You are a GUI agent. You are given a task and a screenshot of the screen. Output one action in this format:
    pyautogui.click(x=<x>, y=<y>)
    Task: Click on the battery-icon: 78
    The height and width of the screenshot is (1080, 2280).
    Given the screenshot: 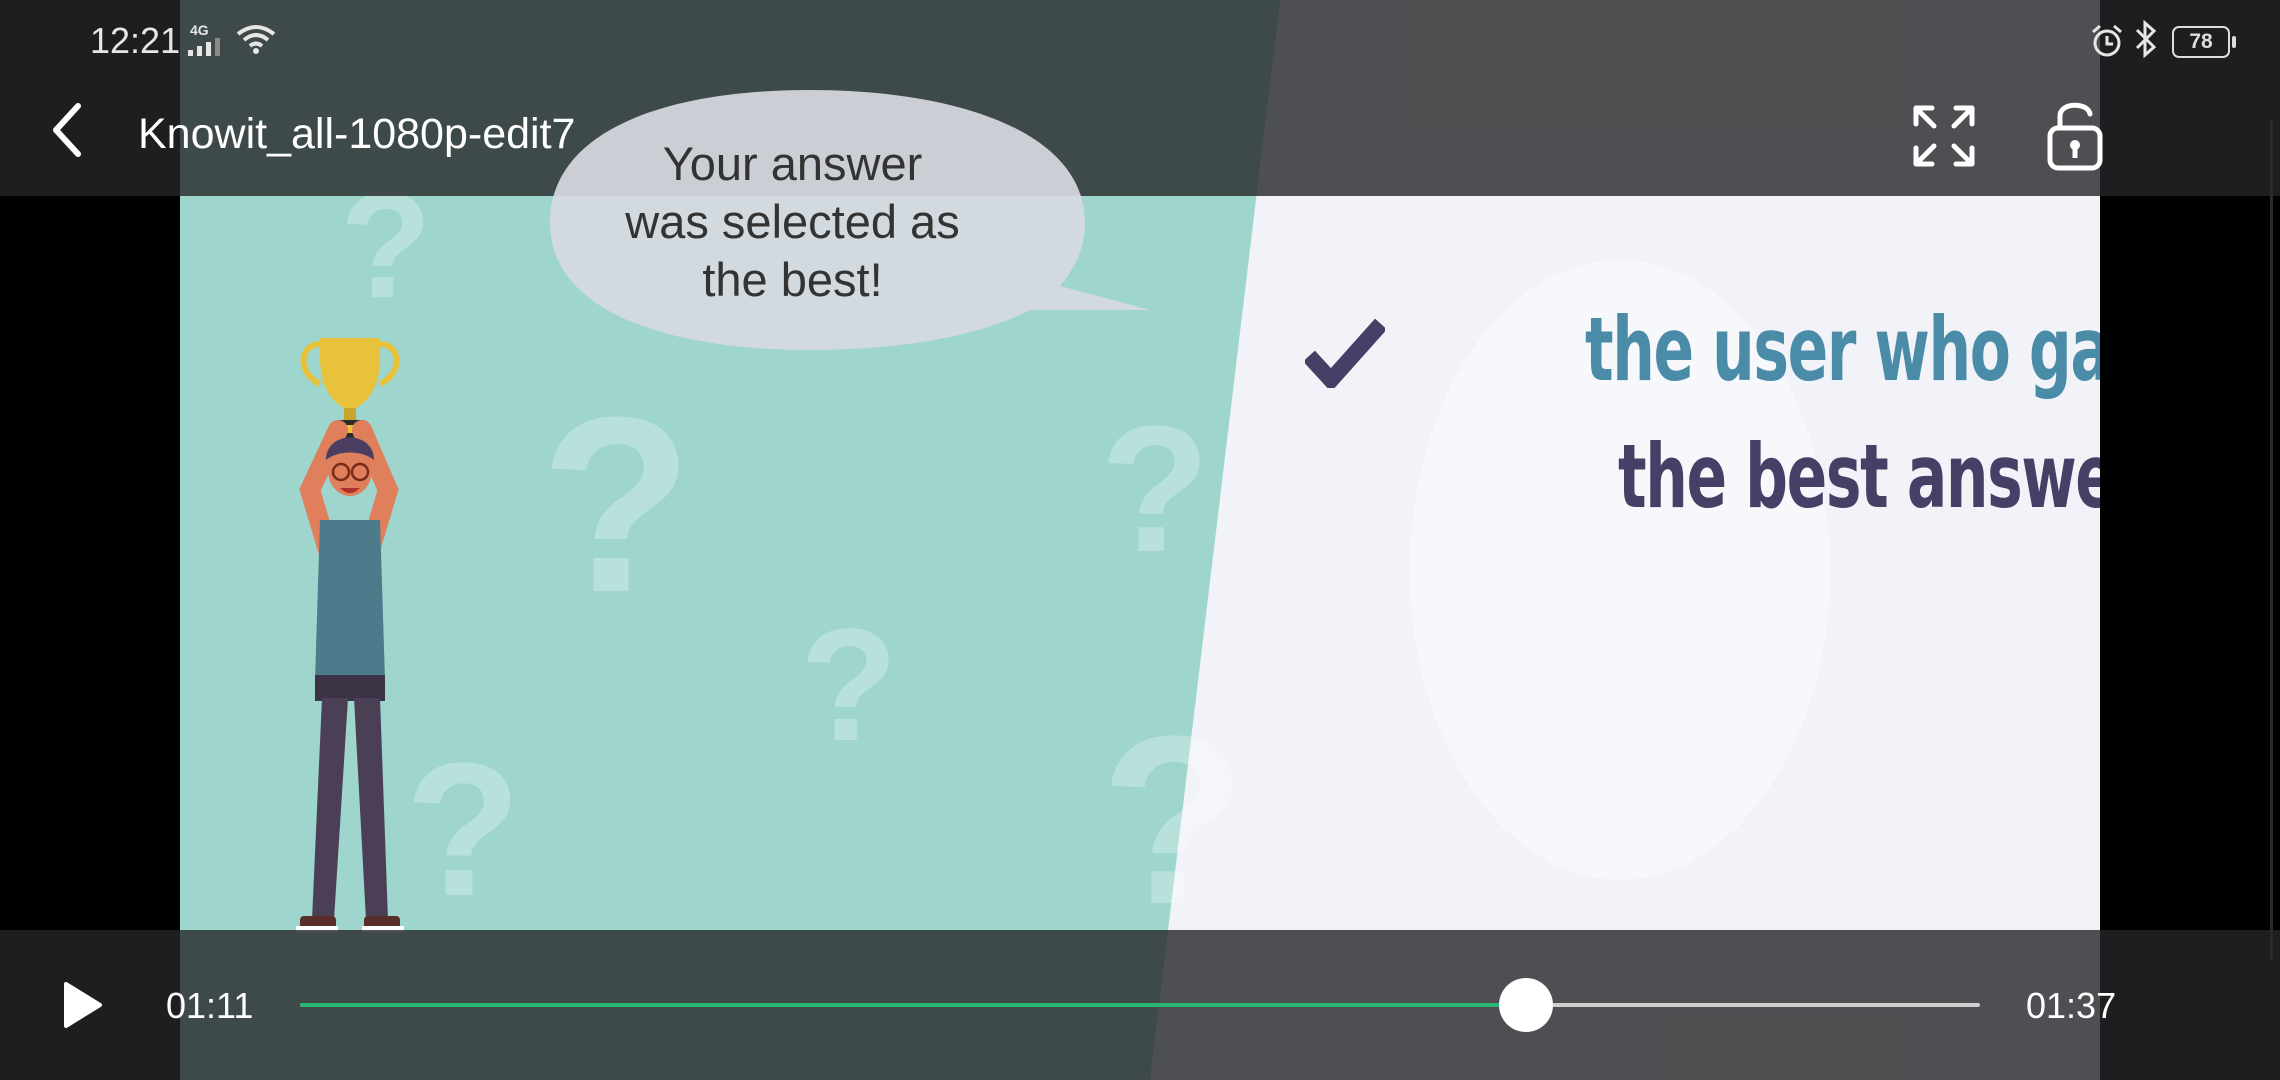 What is the action you would take?
    pyautogui.click(x=2204, y=42)
    